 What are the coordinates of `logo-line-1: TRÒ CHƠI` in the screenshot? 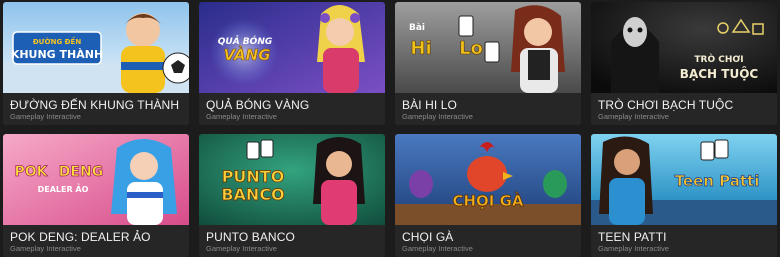 It's located at (718, 59).